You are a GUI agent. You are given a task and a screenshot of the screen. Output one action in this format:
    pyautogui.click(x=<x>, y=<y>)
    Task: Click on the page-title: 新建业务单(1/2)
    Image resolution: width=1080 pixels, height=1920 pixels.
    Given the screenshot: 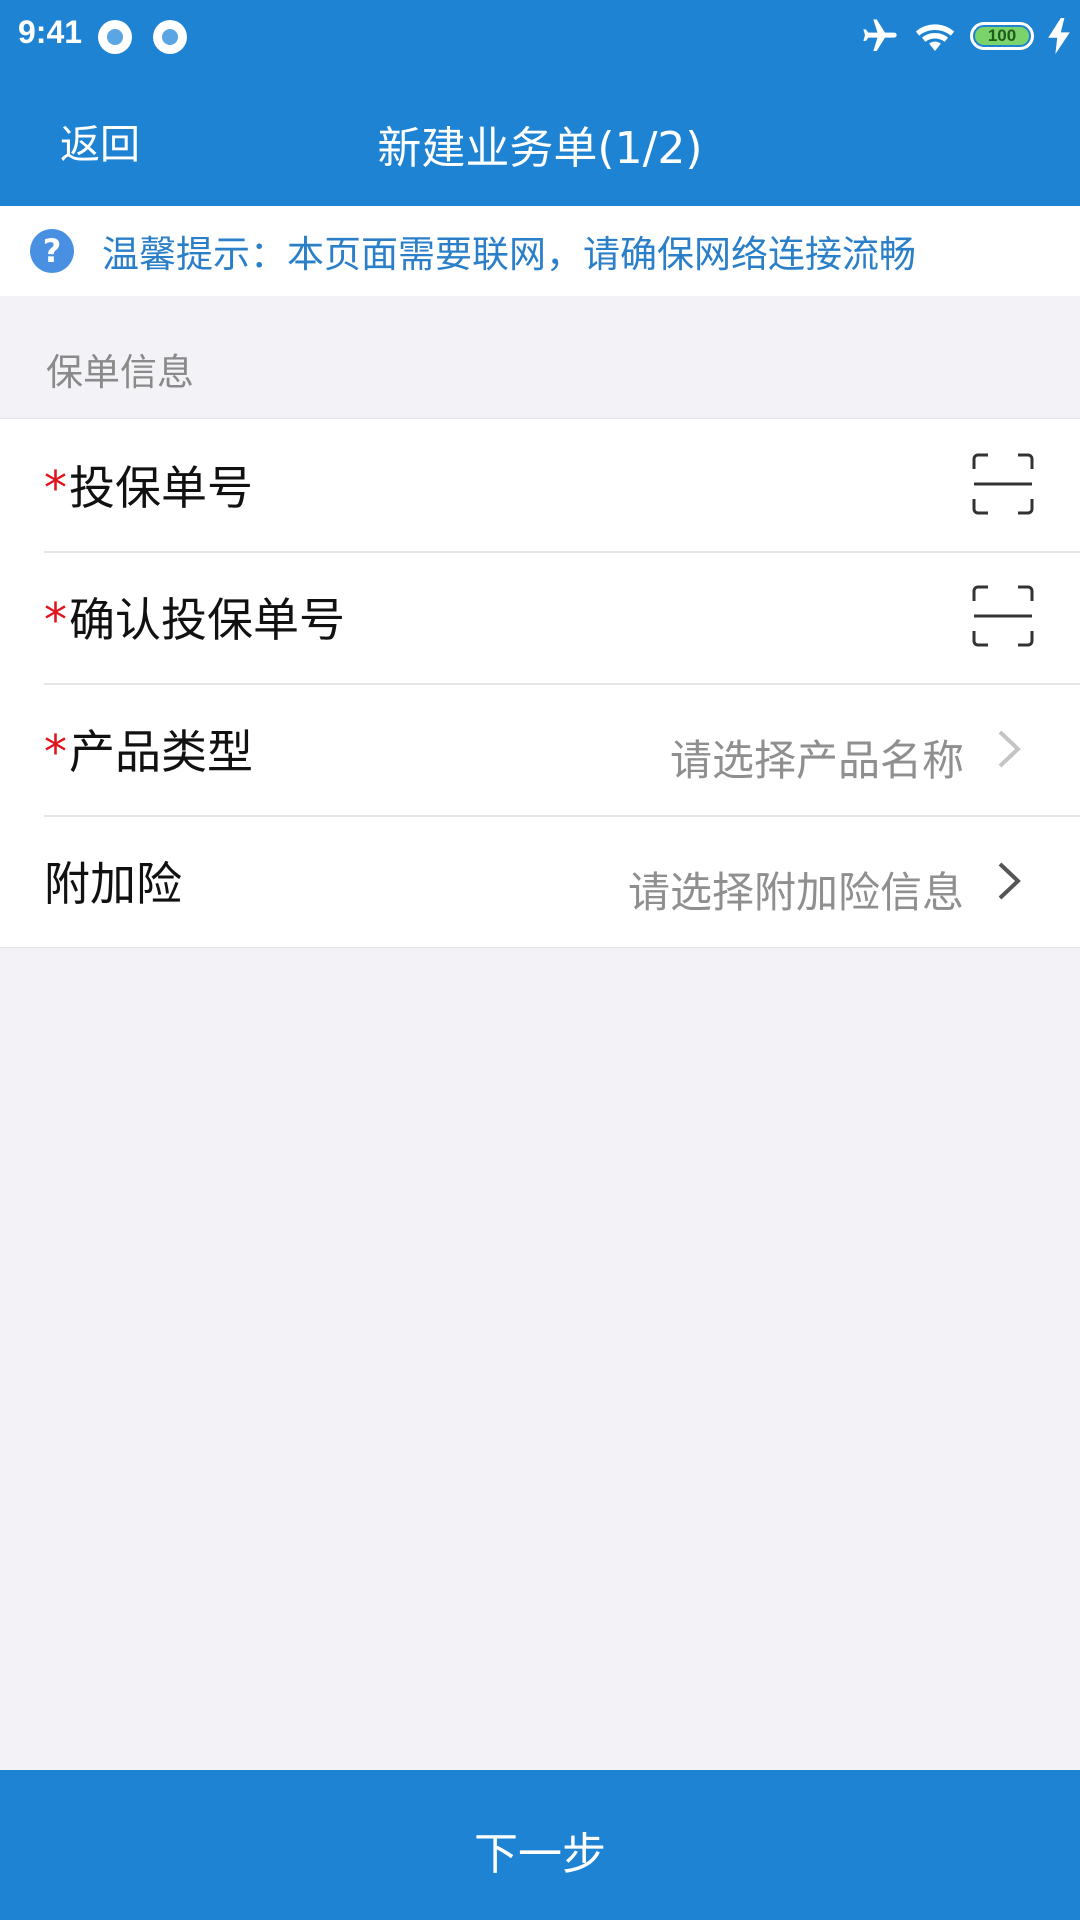 What is the action you would take?
    pyautogui.click(x=540, y=148)
    